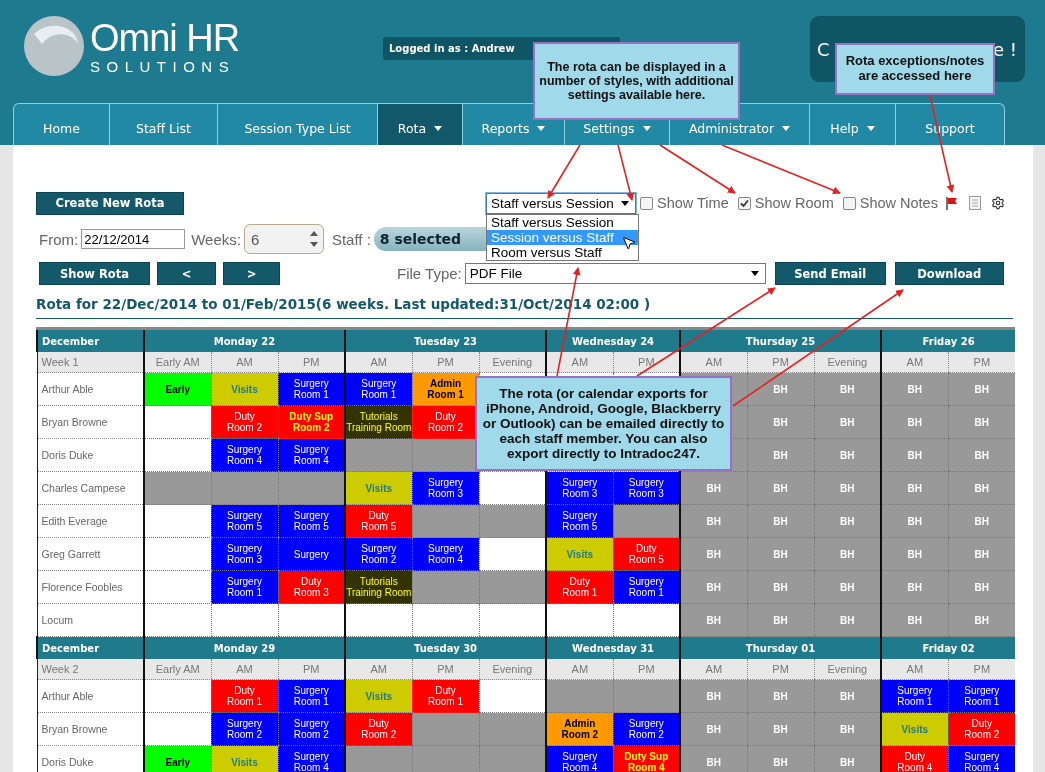  What do you see at coordinates (636, 81) in the screenshot?
I see `callout-tooltip: The rota can be displayed in a number of styles, with additional settings available here.` at bounding box center [636, 81].